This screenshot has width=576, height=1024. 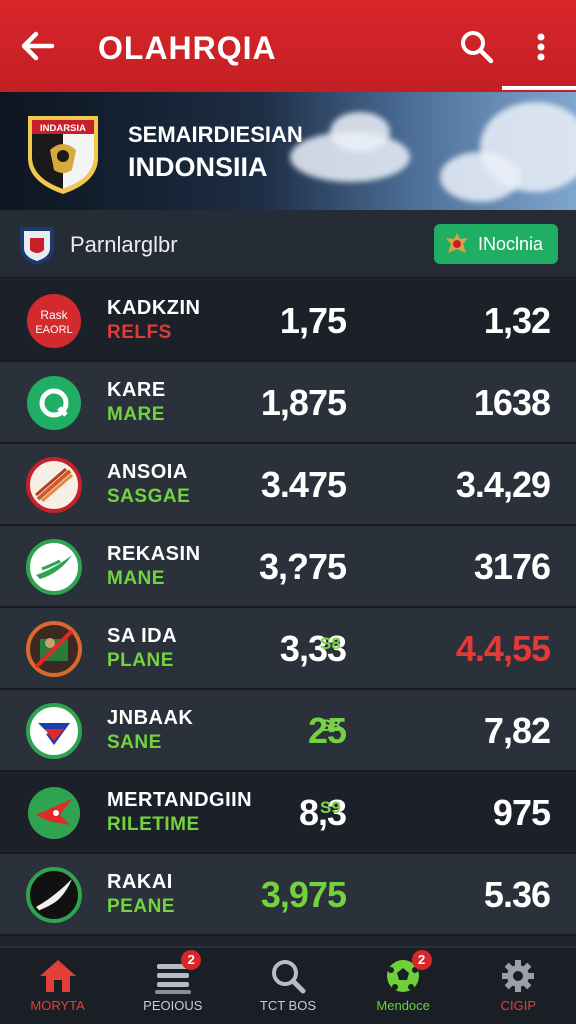 What do you see at coordinates (63, 155) in the screenshot?
I see `team-emblem-icon: INDARSIA` at bounding box center [63, 155].